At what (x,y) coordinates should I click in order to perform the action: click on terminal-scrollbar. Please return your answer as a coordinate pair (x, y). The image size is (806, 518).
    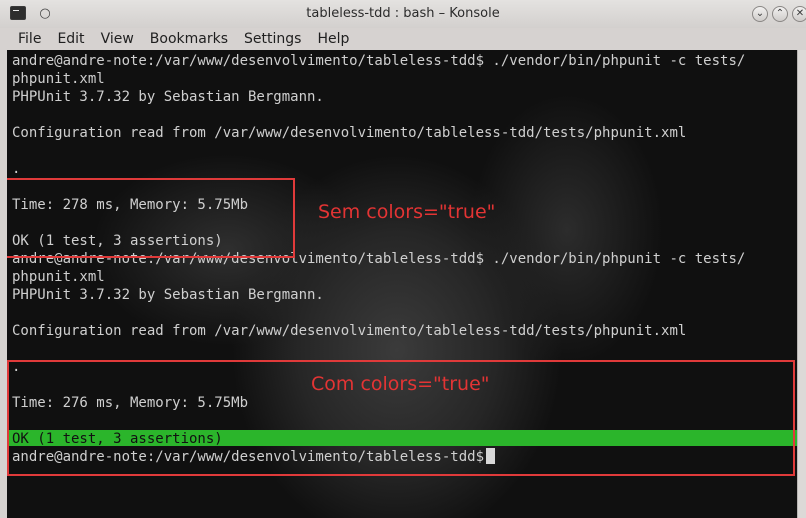
    Looking at the image, I should click on (801, 284).